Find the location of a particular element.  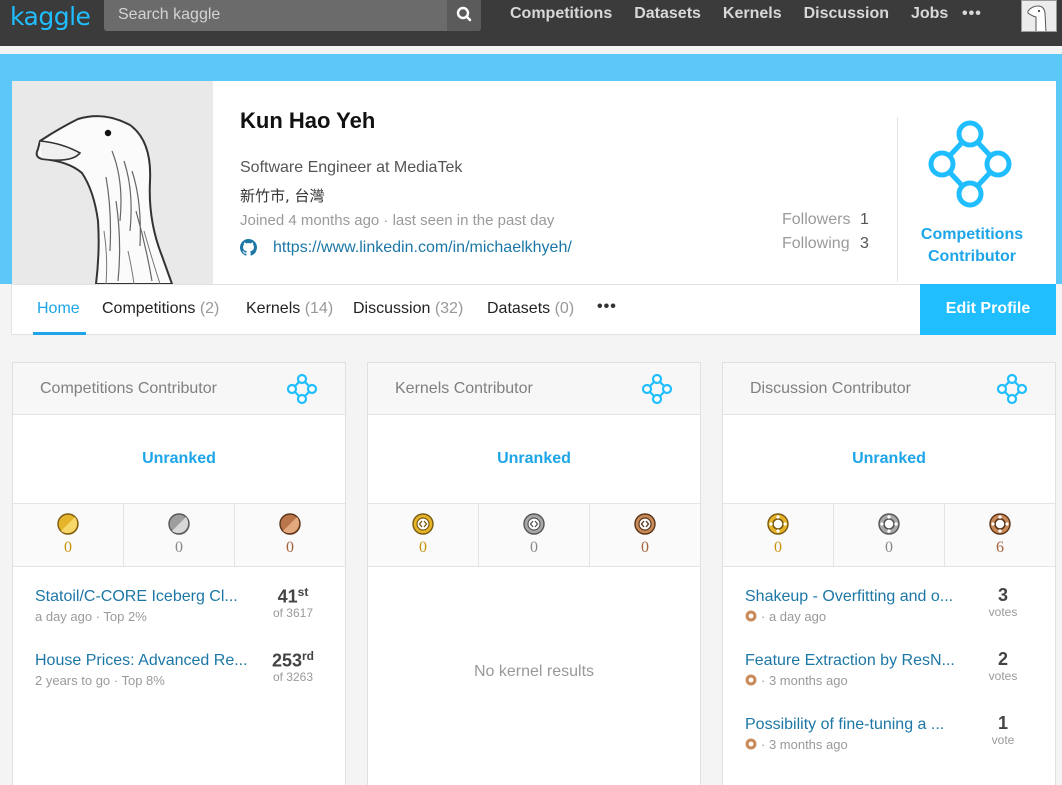

followers-label: Followers is located at coordinates (816, 220).